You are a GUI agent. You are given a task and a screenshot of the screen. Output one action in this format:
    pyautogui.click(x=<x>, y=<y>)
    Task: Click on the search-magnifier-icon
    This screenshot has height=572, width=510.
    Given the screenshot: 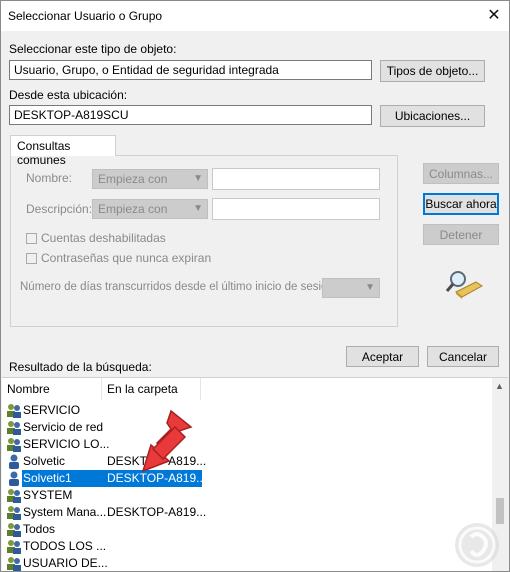 What is the action you would take?
    pyautogui.click(x=464, y=285)
    